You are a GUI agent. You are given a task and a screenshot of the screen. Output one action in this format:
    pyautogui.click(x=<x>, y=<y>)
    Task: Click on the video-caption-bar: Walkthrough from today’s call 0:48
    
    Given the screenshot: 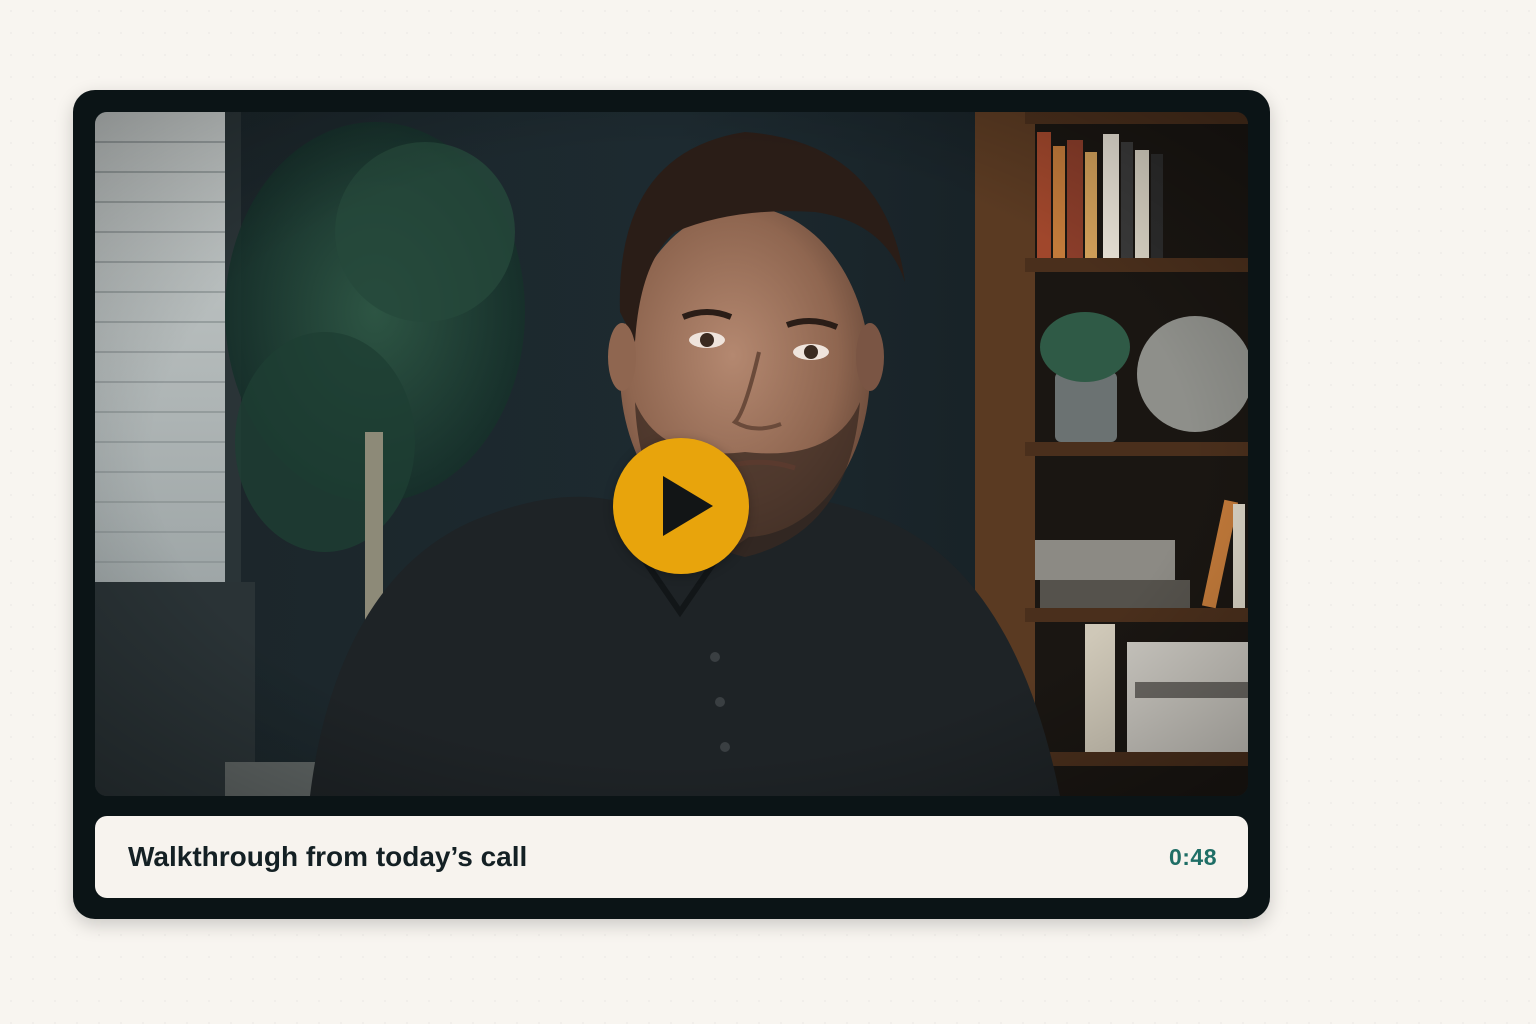 What is the action you would take?
    pyautogui.click(x=671, y=857)
    